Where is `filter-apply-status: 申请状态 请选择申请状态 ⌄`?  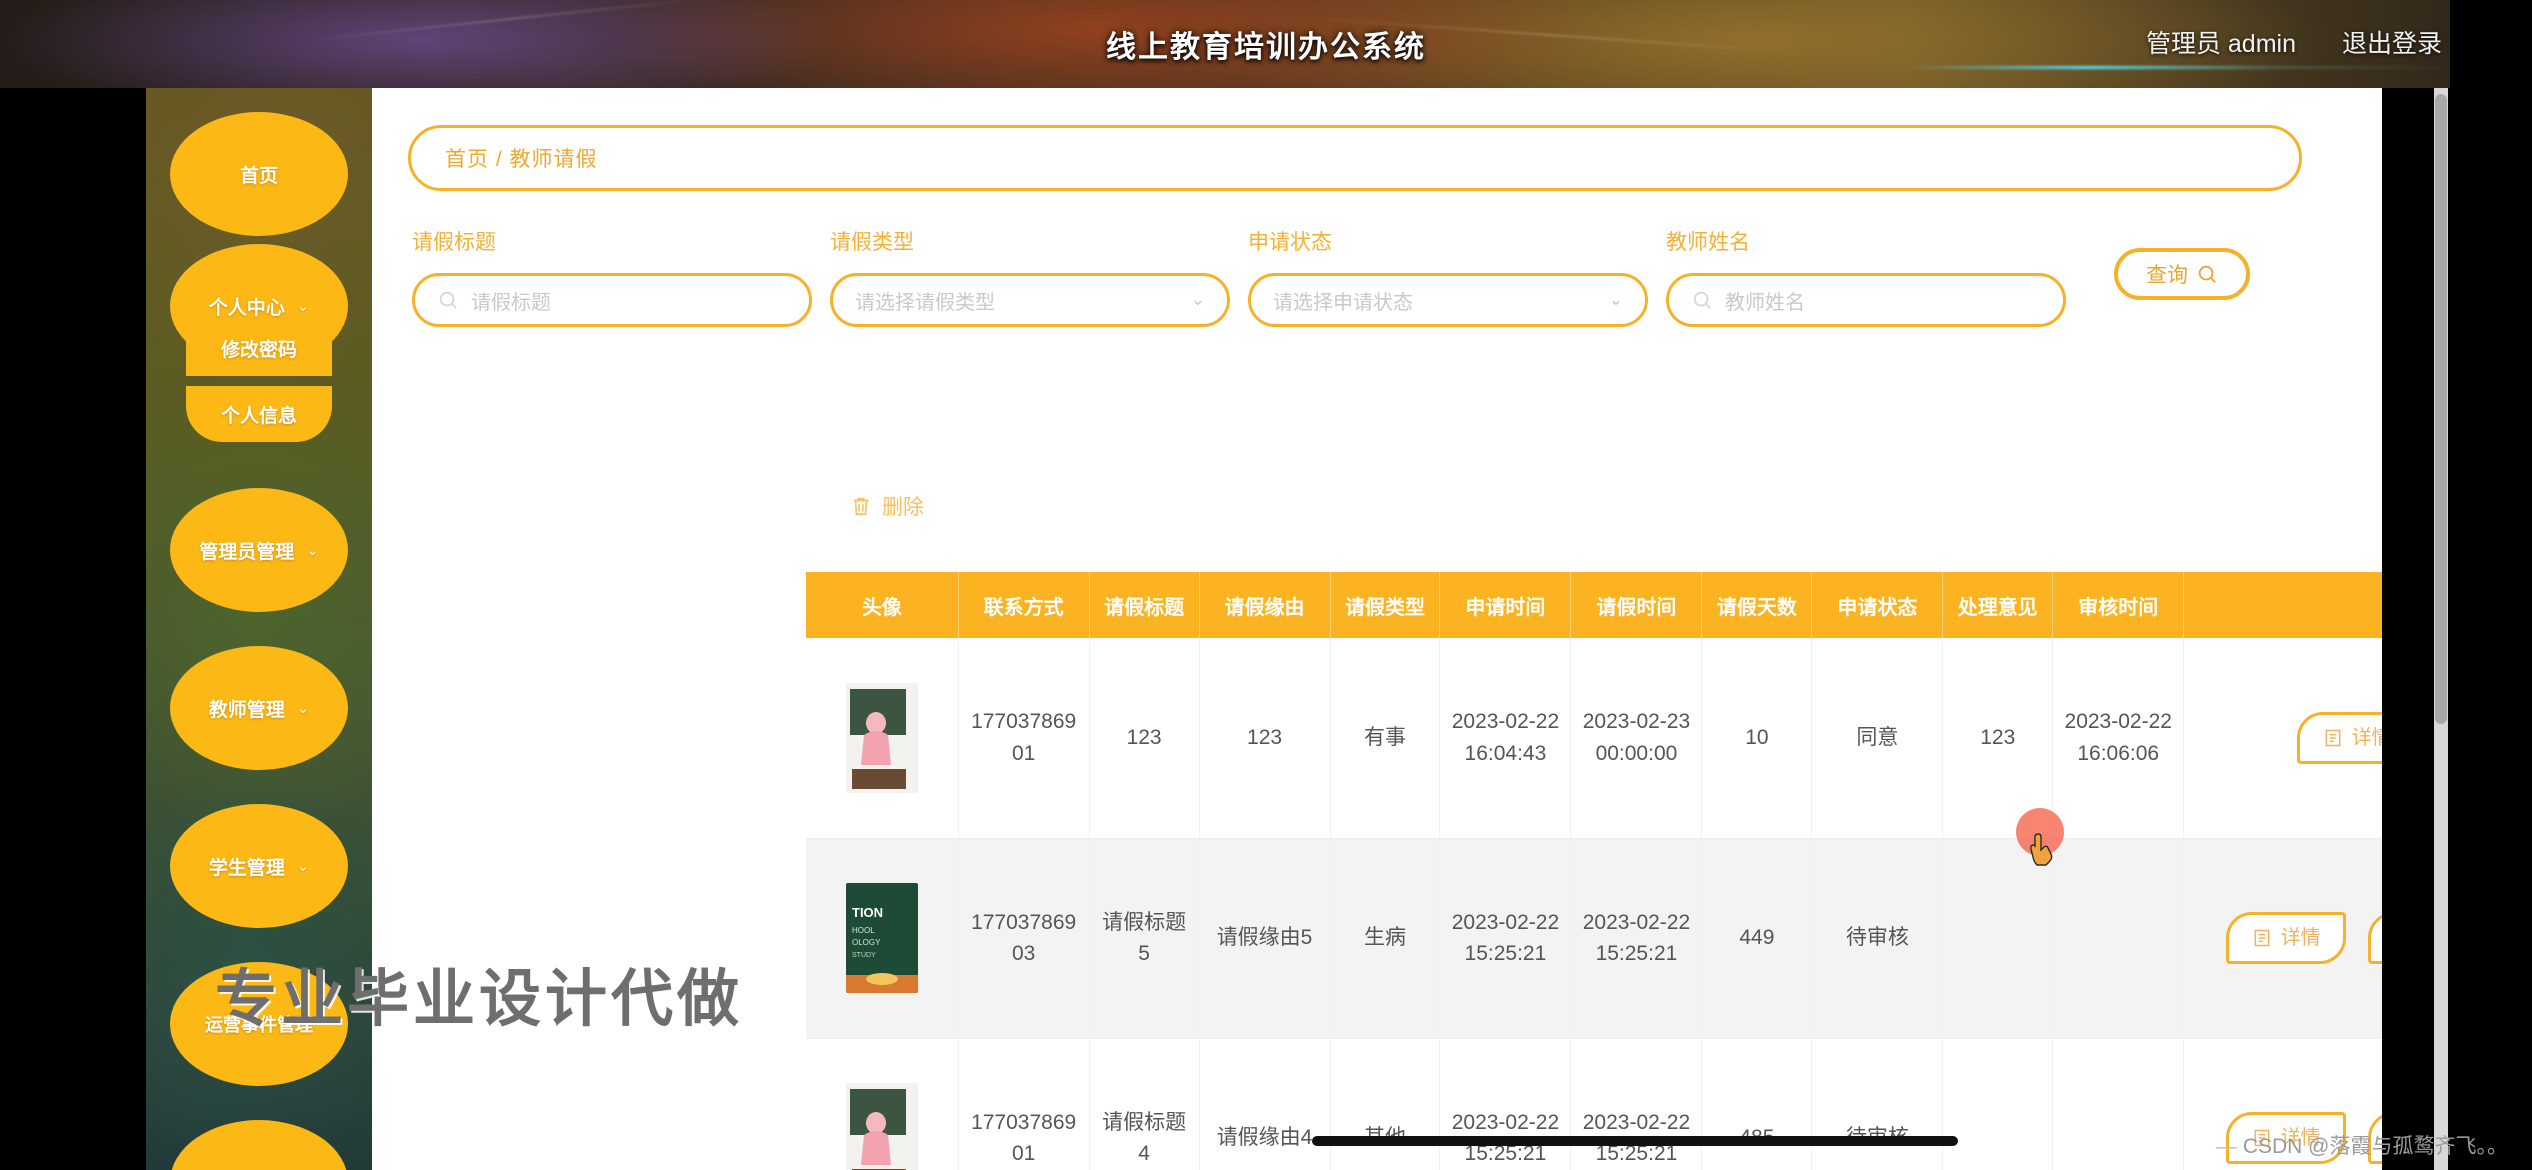
filter-apply-status: 申请状态 请选择申请状态 ⌄ is located at coordinates (1448, 276).